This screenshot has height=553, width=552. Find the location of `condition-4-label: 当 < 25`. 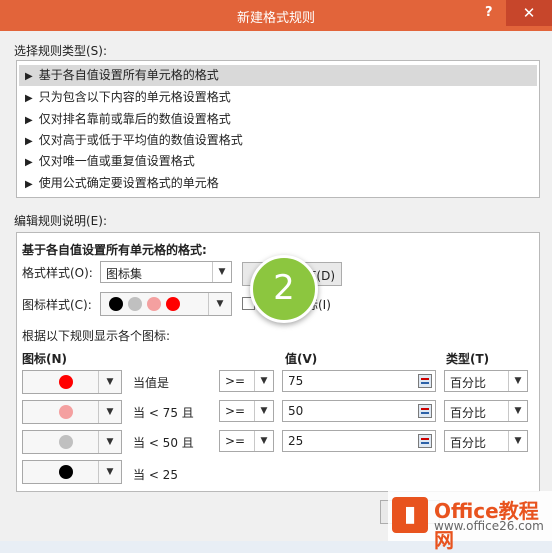

condition-4-label: 当 < 25 is located at coordinates (155, 475).